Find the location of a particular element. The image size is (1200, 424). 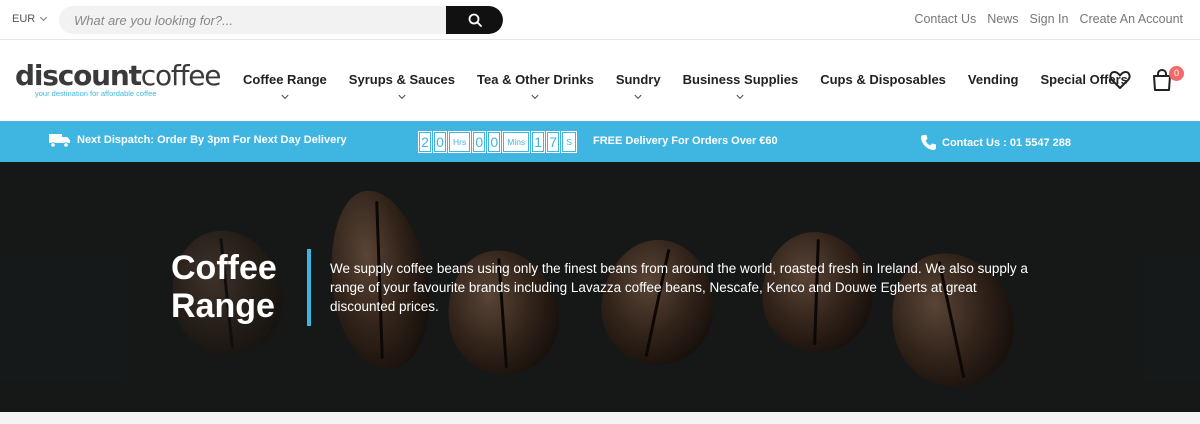

search-bar is located at coordinates (281, 20).